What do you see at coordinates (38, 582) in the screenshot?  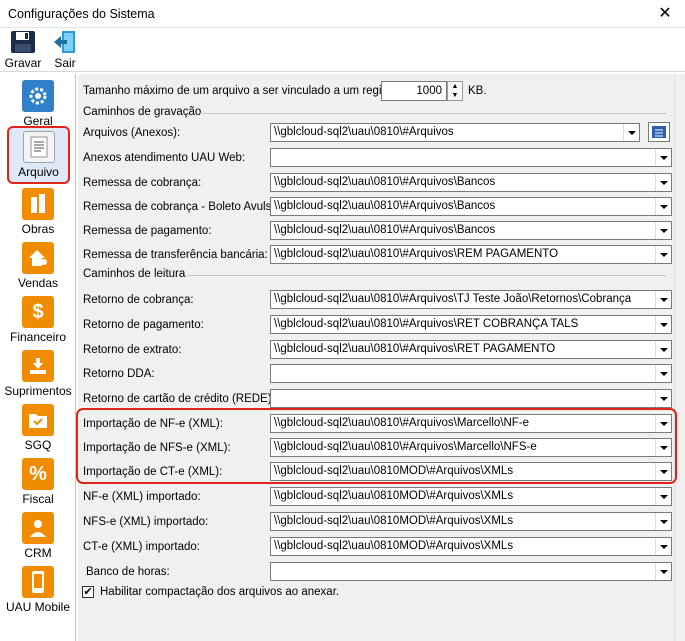 I see `smartphone-icon` at bounding box center [38, 582].